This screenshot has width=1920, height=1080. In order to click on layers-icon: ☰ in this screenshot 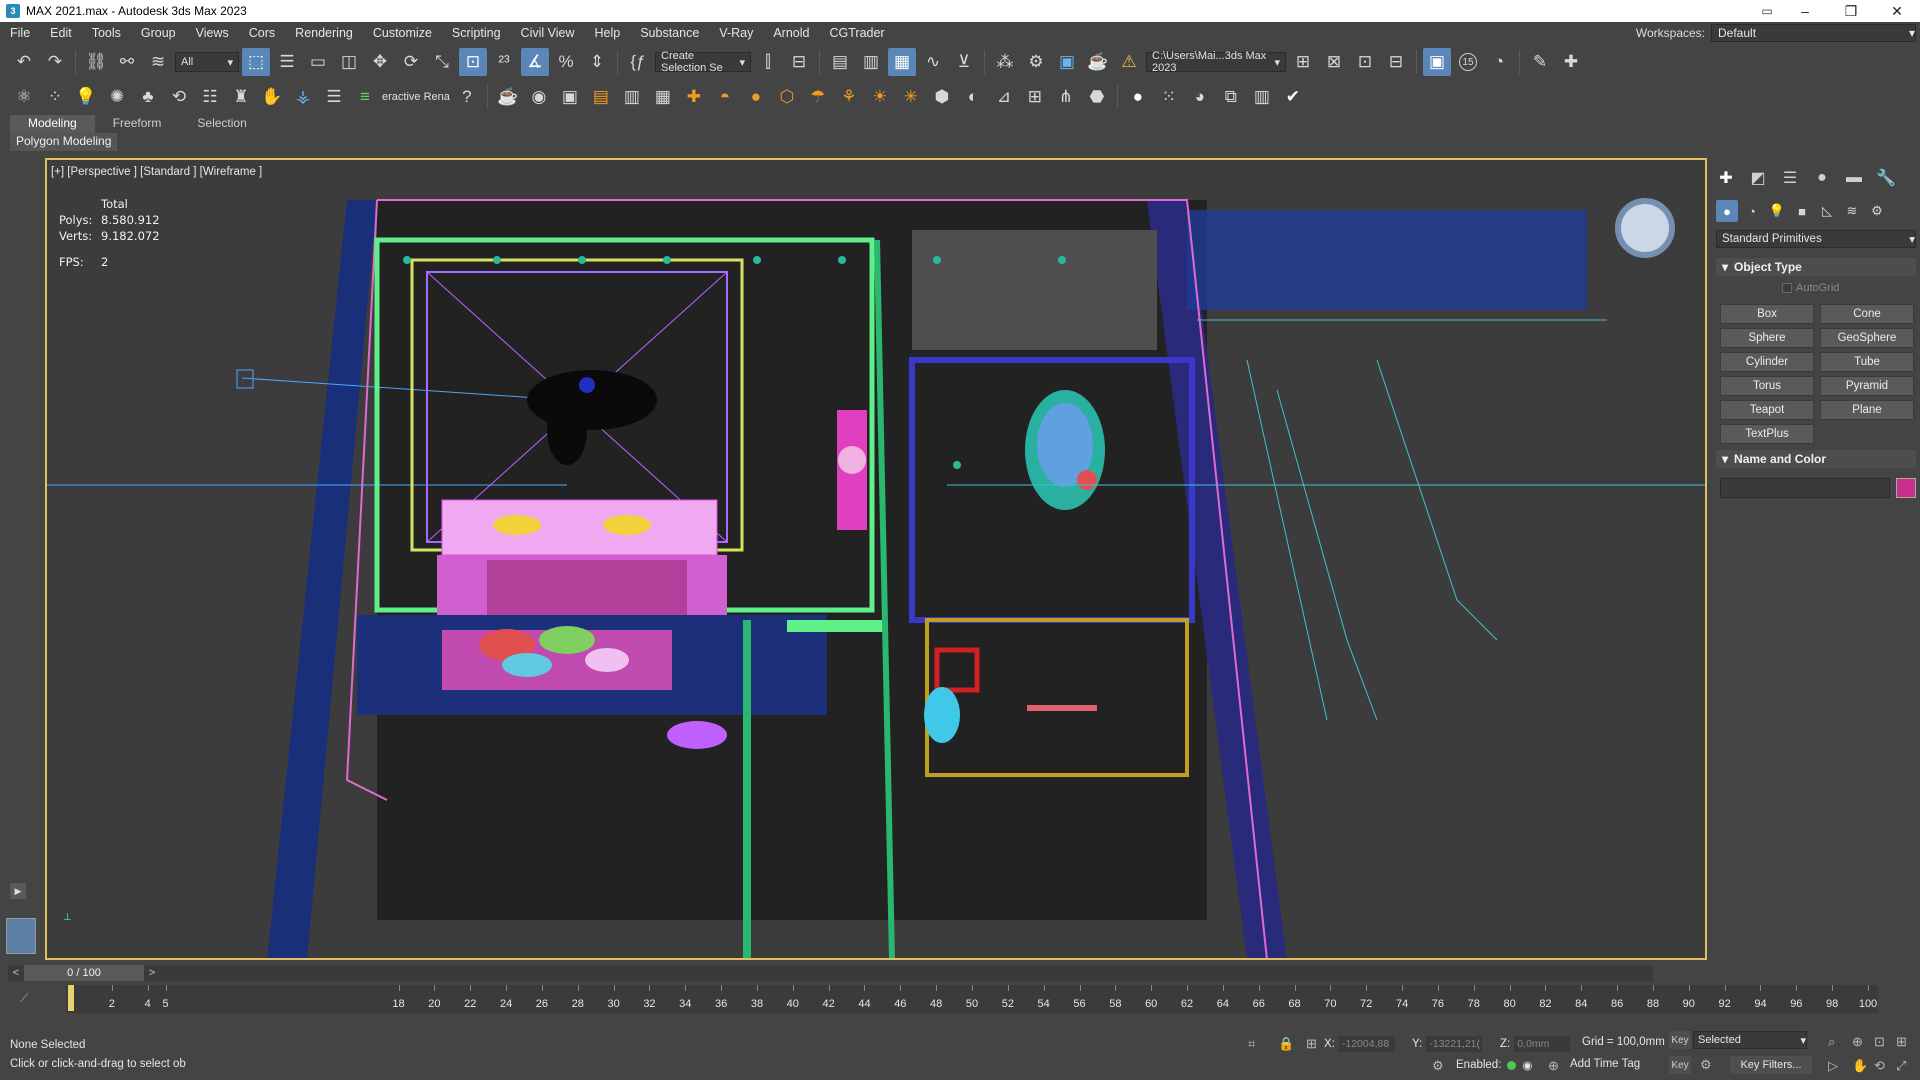, I will do `click(334, 97)`.